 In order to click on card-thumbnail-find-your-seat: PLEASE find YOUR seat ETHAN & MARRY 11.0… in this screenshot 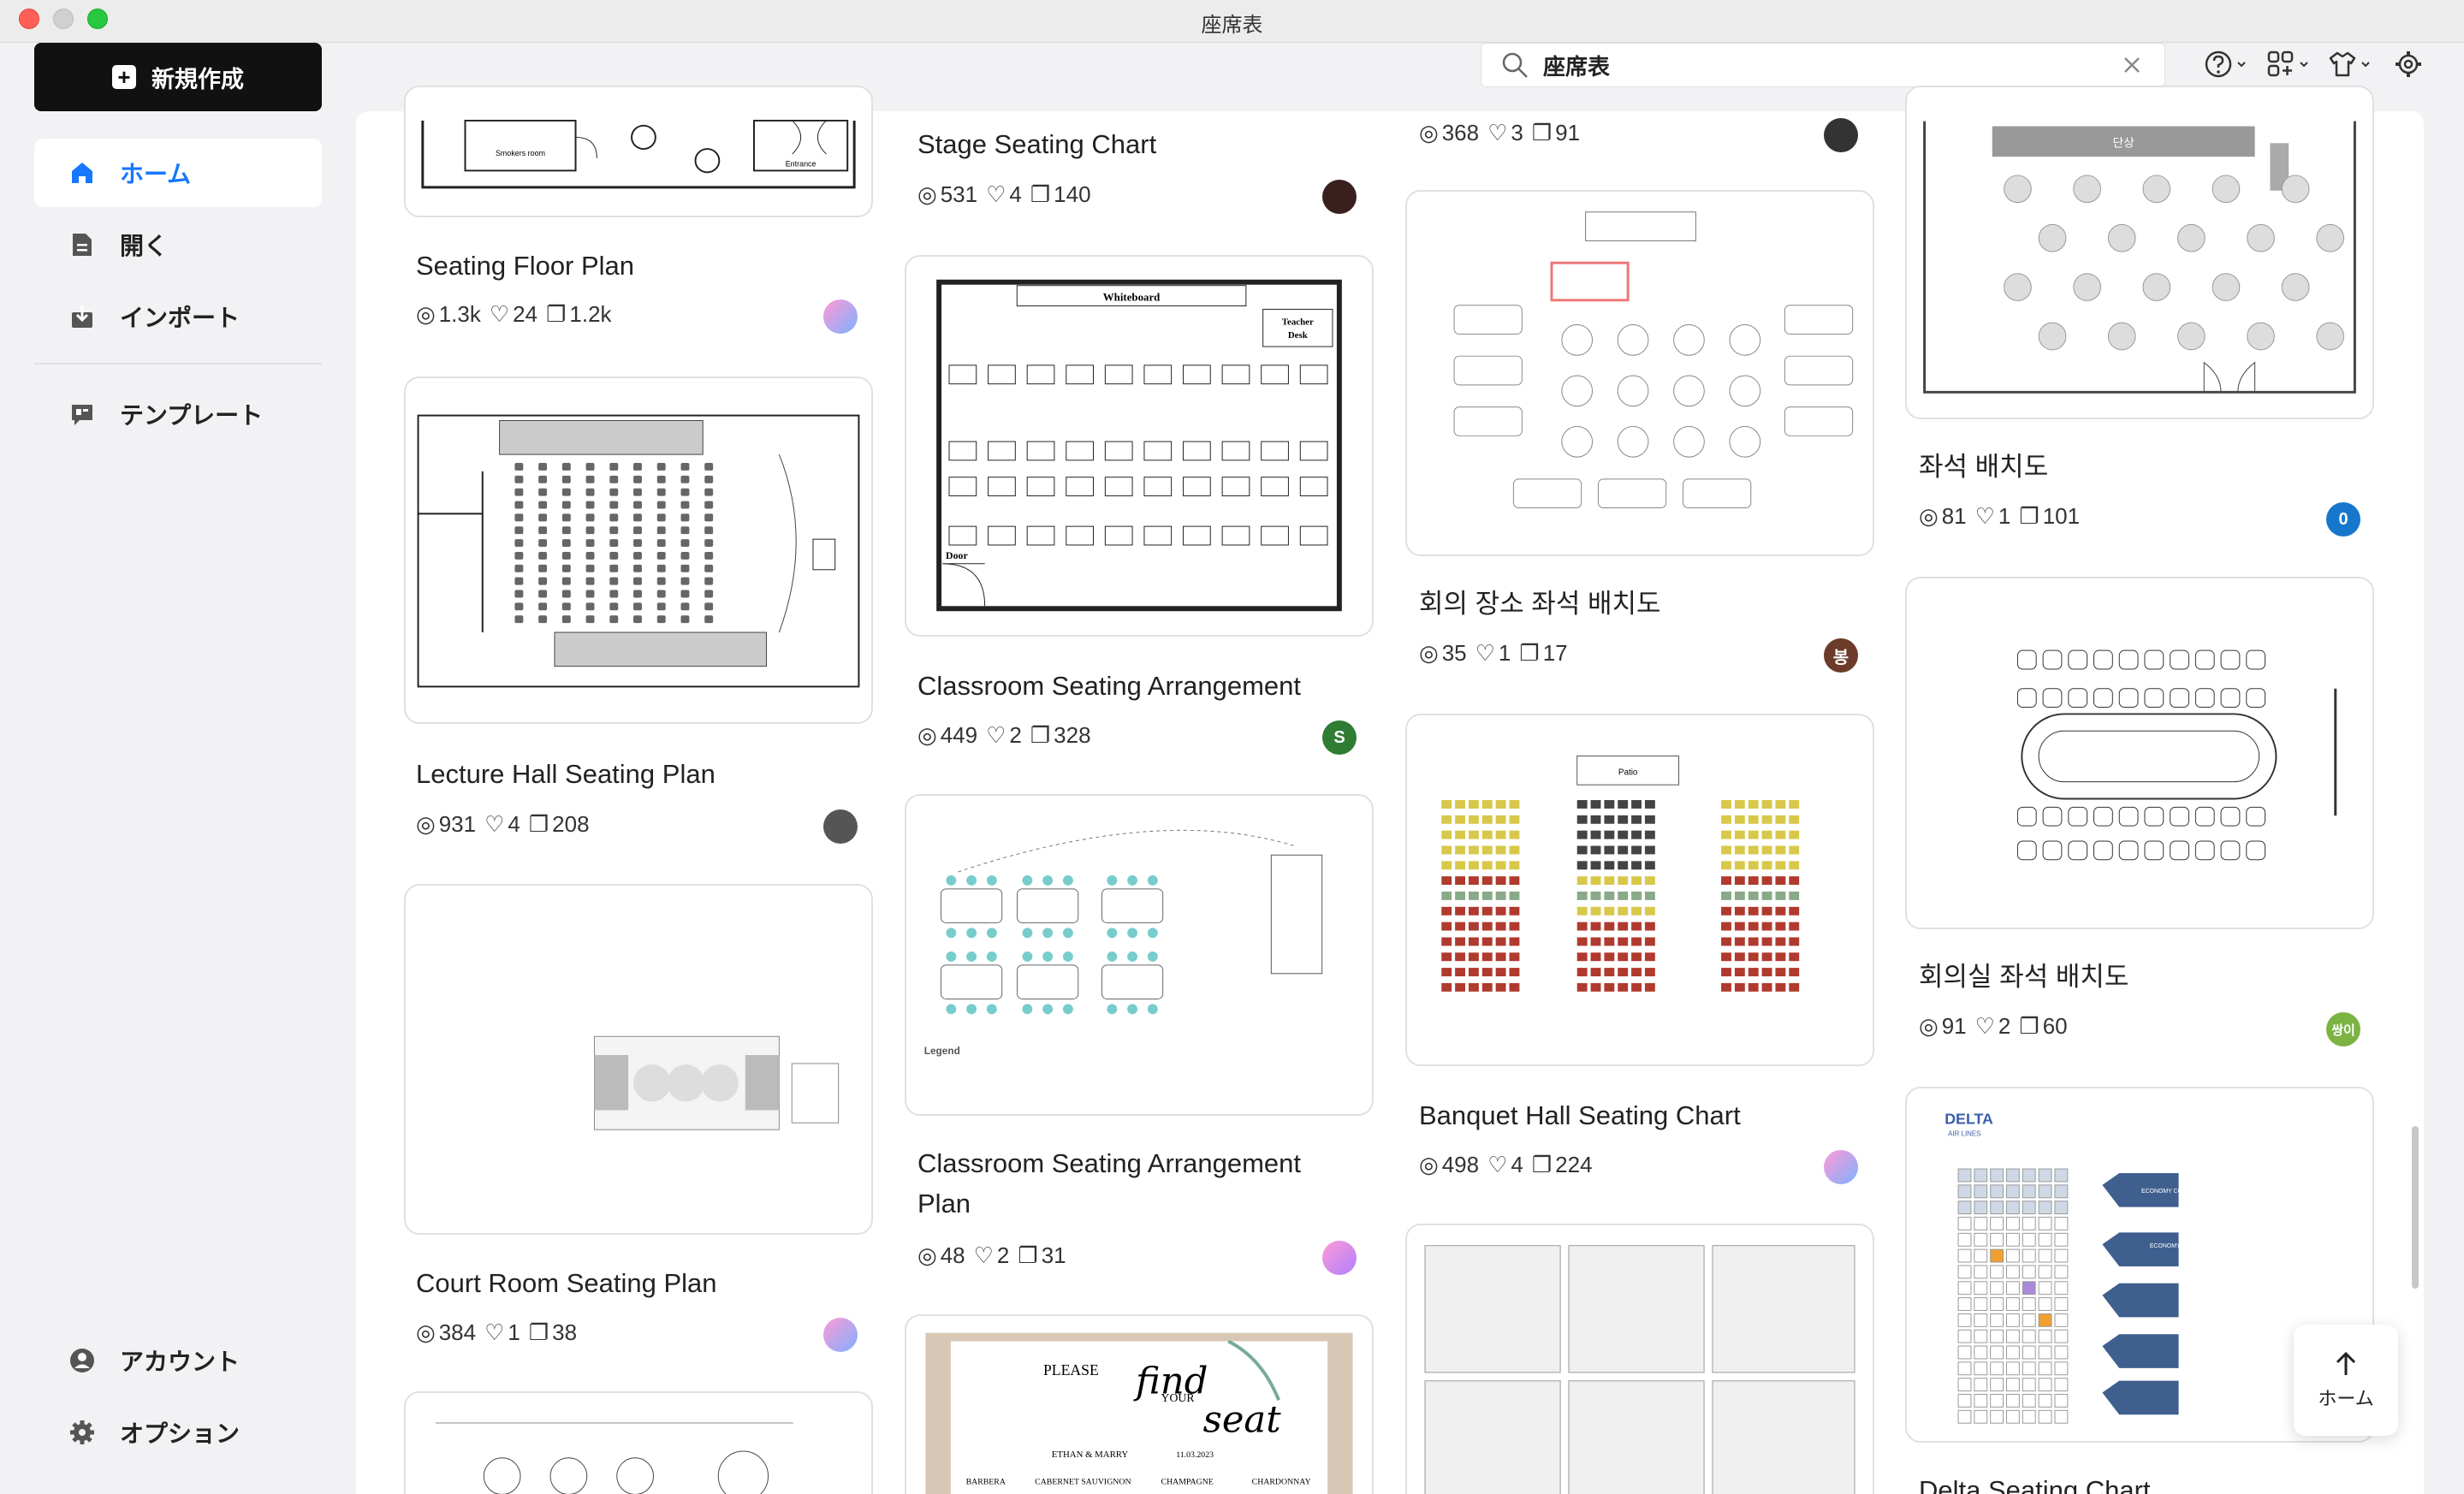, I will do `click(1139, 1404)`.